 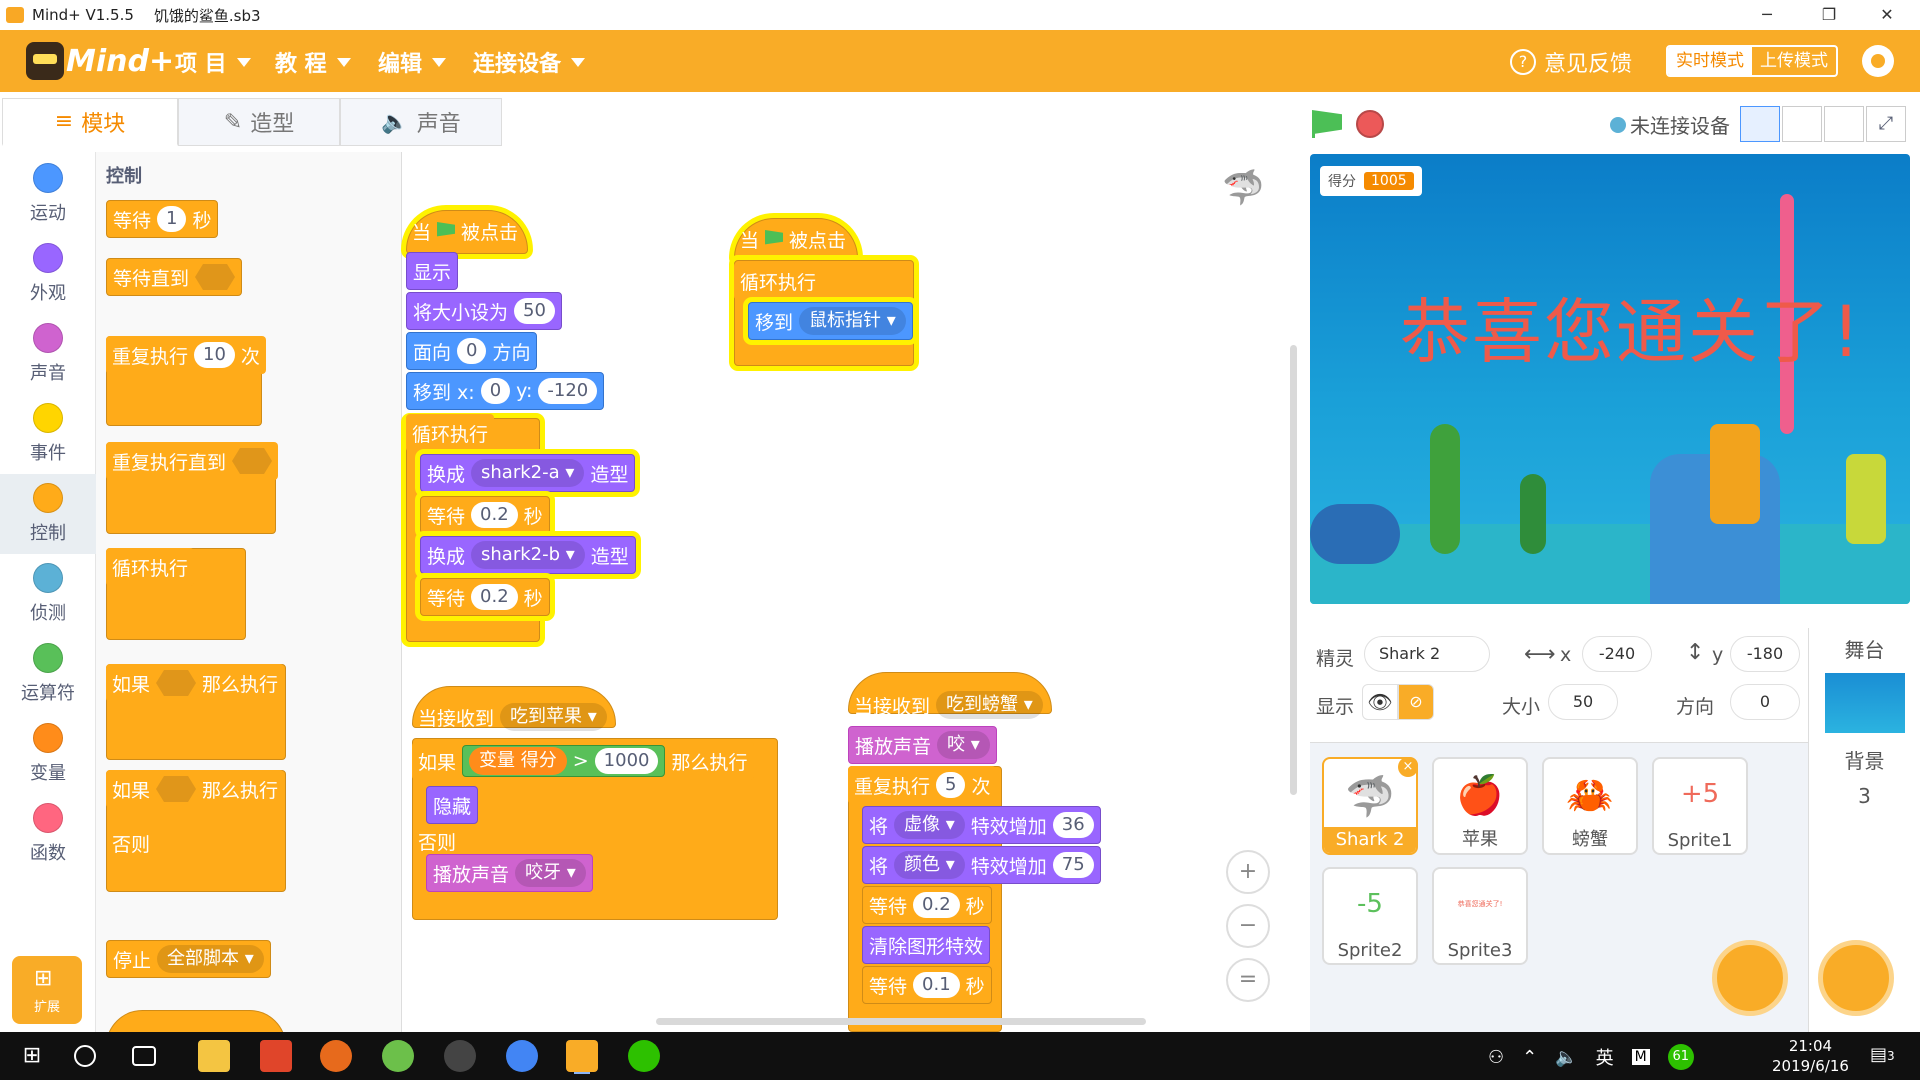 What do you see at coordinates (460, 1056) in the screenshot?
I see `gear-app-icon` at bounding box center [460, 1056].